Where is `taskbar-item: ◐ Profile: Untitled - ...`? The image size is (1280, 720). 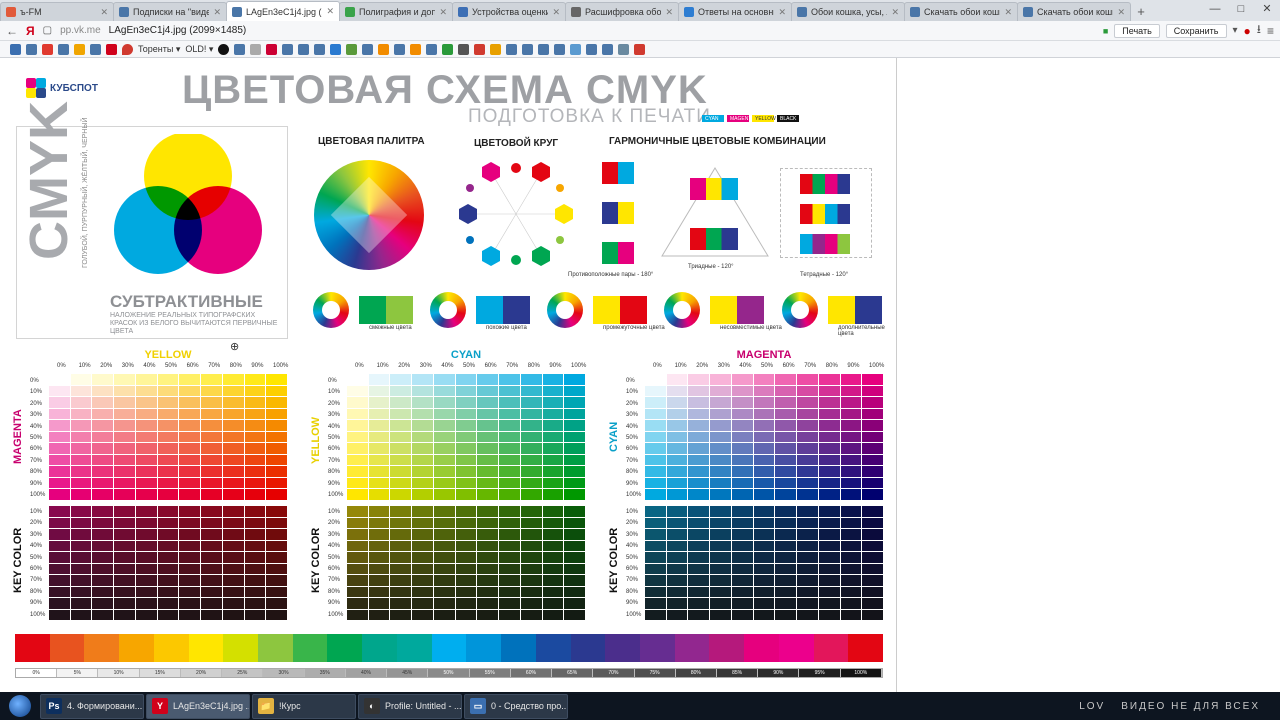 taskbar-item: ◐ Profile: Untitled - ... is located at coordinates (410, 706).